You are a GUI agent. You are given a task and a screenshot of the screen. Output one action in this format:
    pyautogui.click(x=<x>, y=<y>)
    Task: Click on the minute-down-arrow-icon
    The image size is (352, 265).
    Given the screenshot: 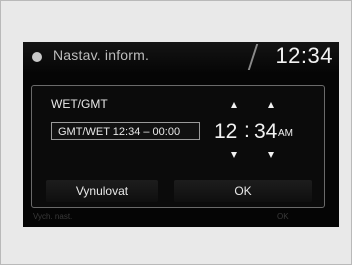 What is the action you would take?
    pyautogui.click(x=271, y=155)
    